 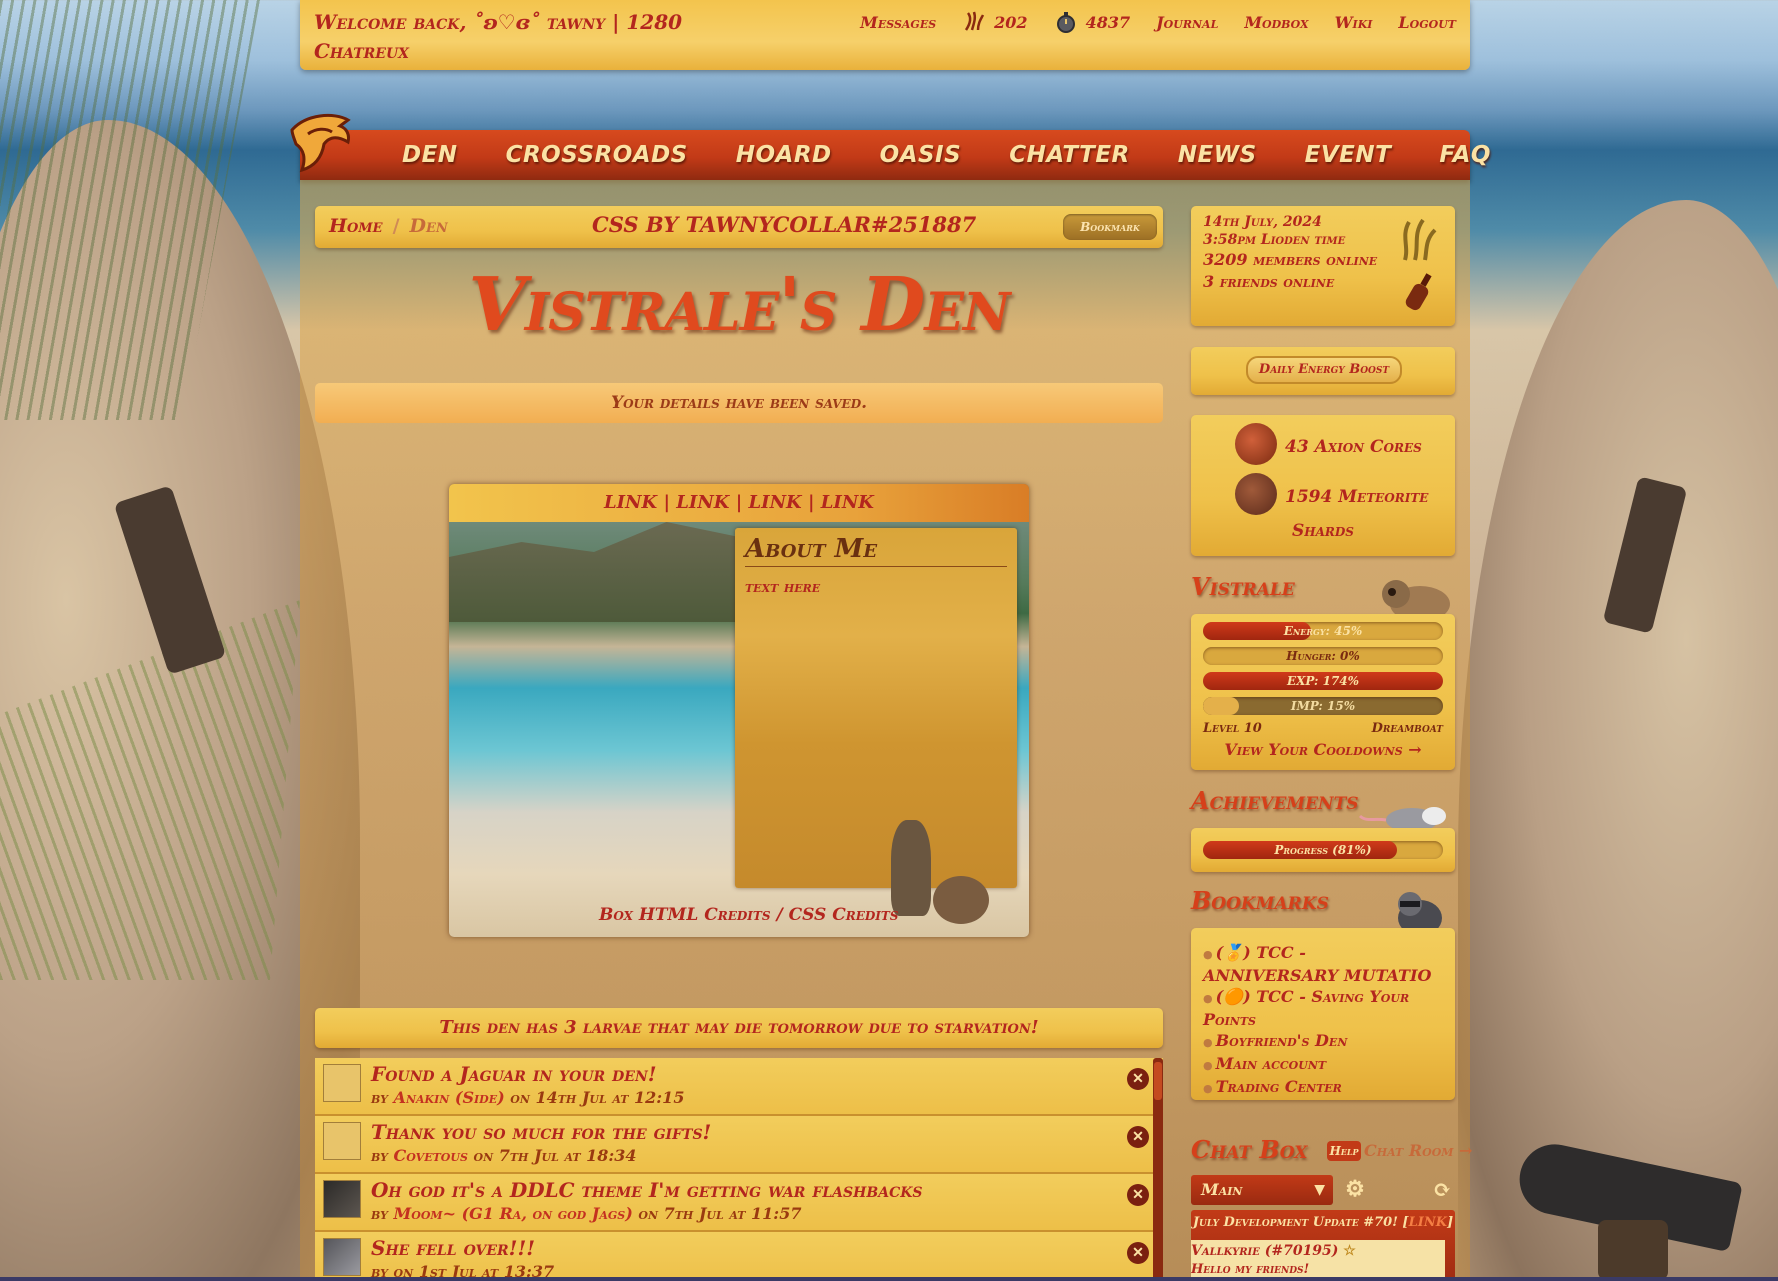 I want to click on scrollbar-thumb, so click(x=1158, y=1081).